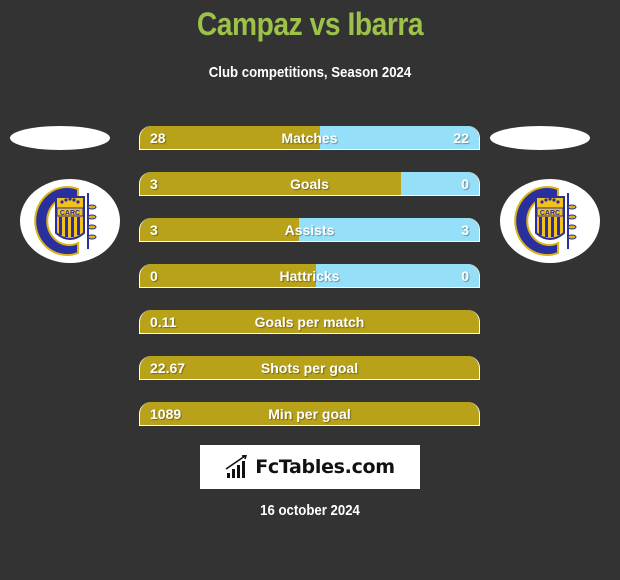  What do you see at coordinates (158, 138) in the screenshot?
I see `left-value: 28` at bounding box center [158, 138].